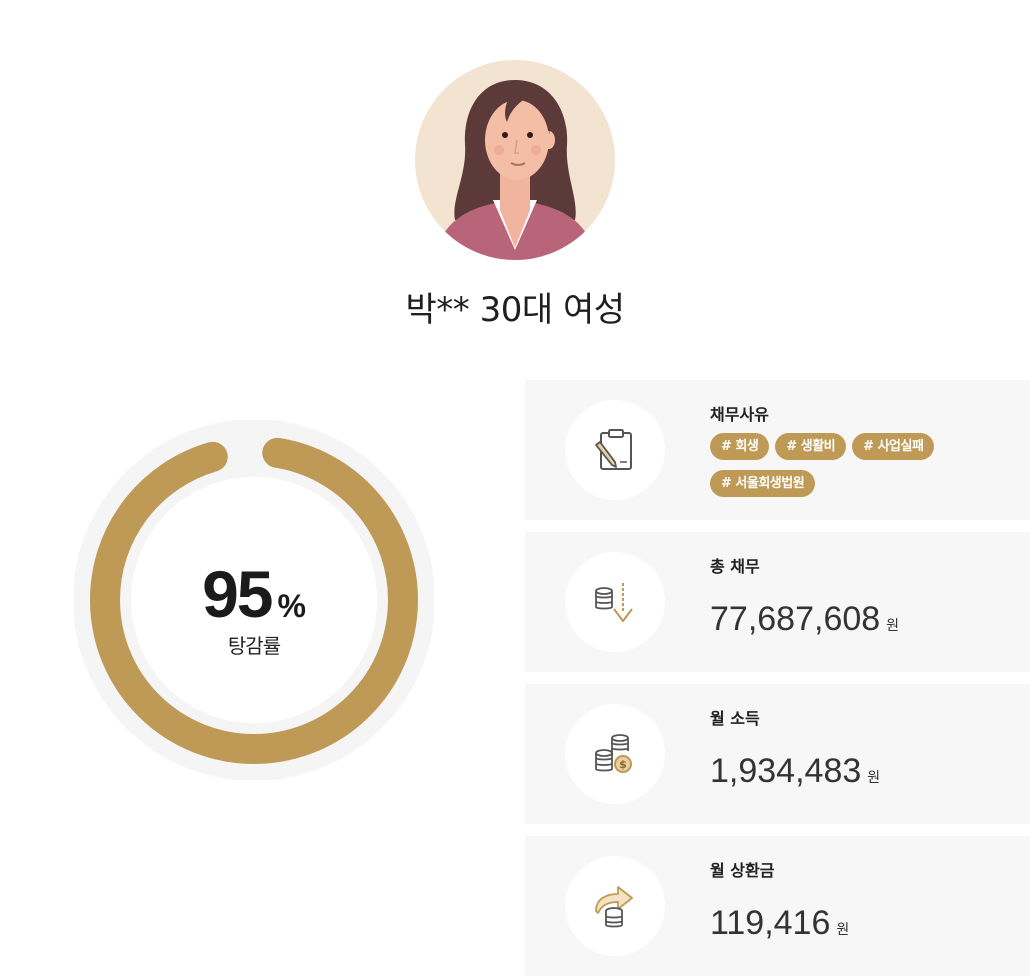 This screenshot has height=976, width=1030. Describe the element at coordinates (740, 446) in the screenshot. I see `tag-rehabilitation: # 회생` at that location.